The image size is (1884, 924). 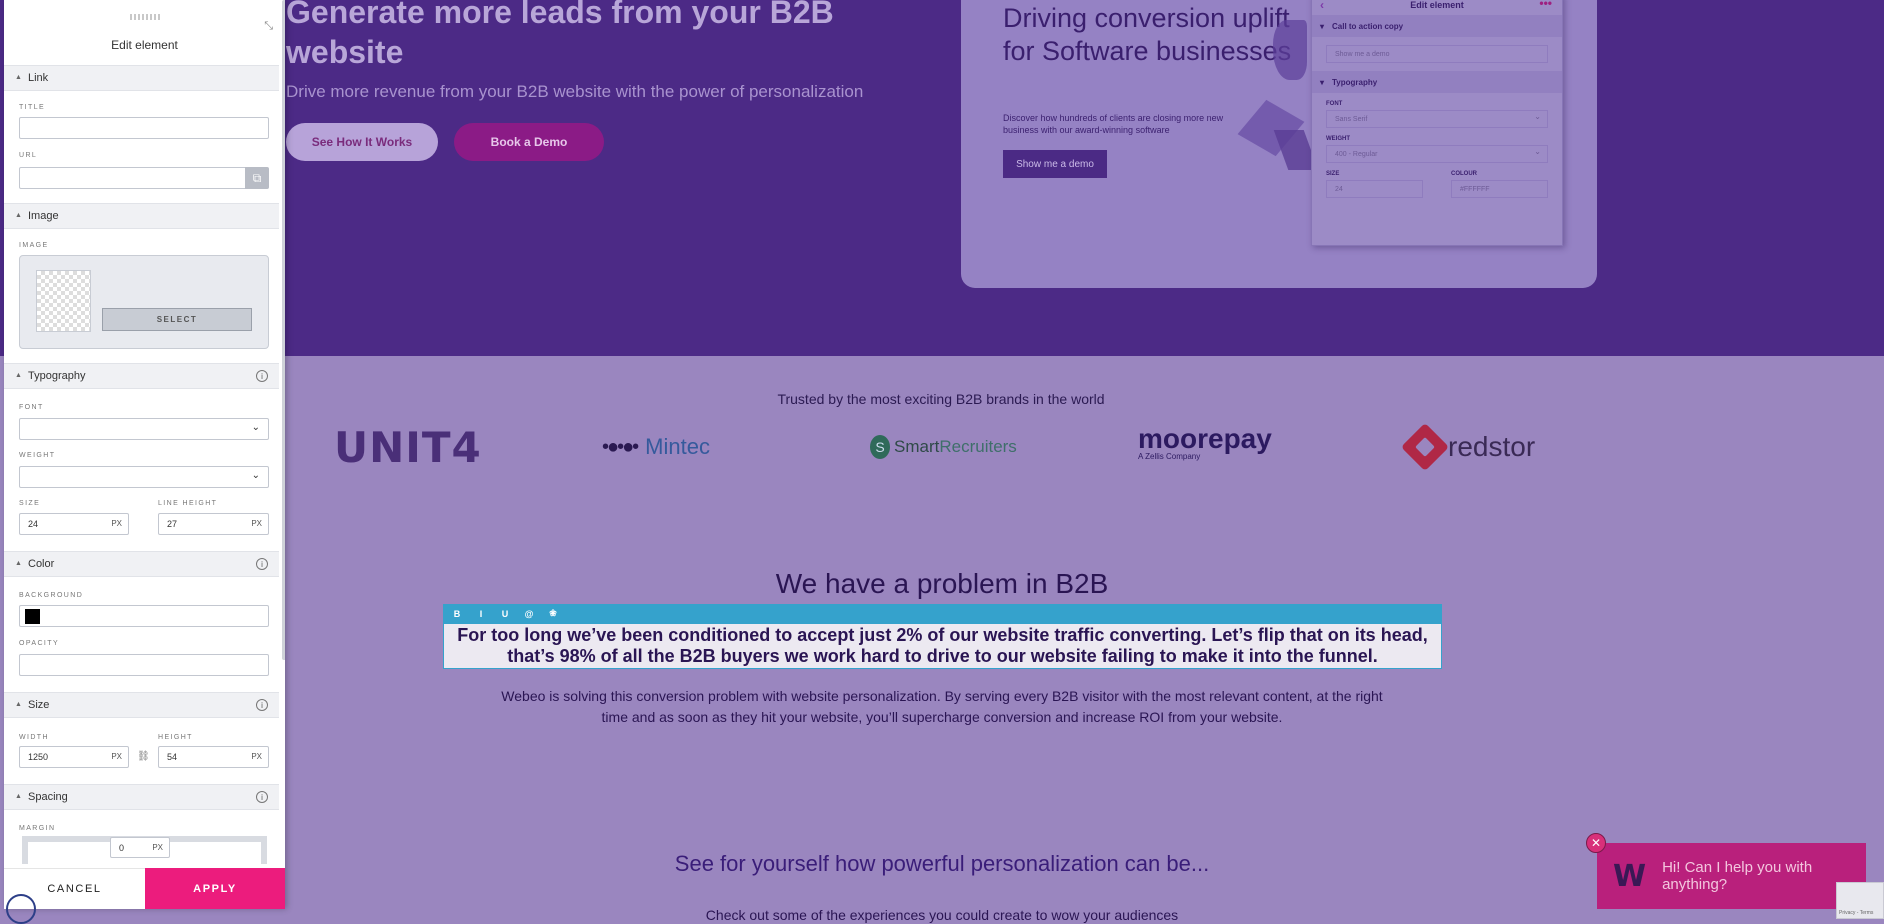 What do you see at coordinates (943, 447) in the screenshot?
I see `smartrecruiters-logo: S Smart Recruiters` at bounding box center [943, 447].